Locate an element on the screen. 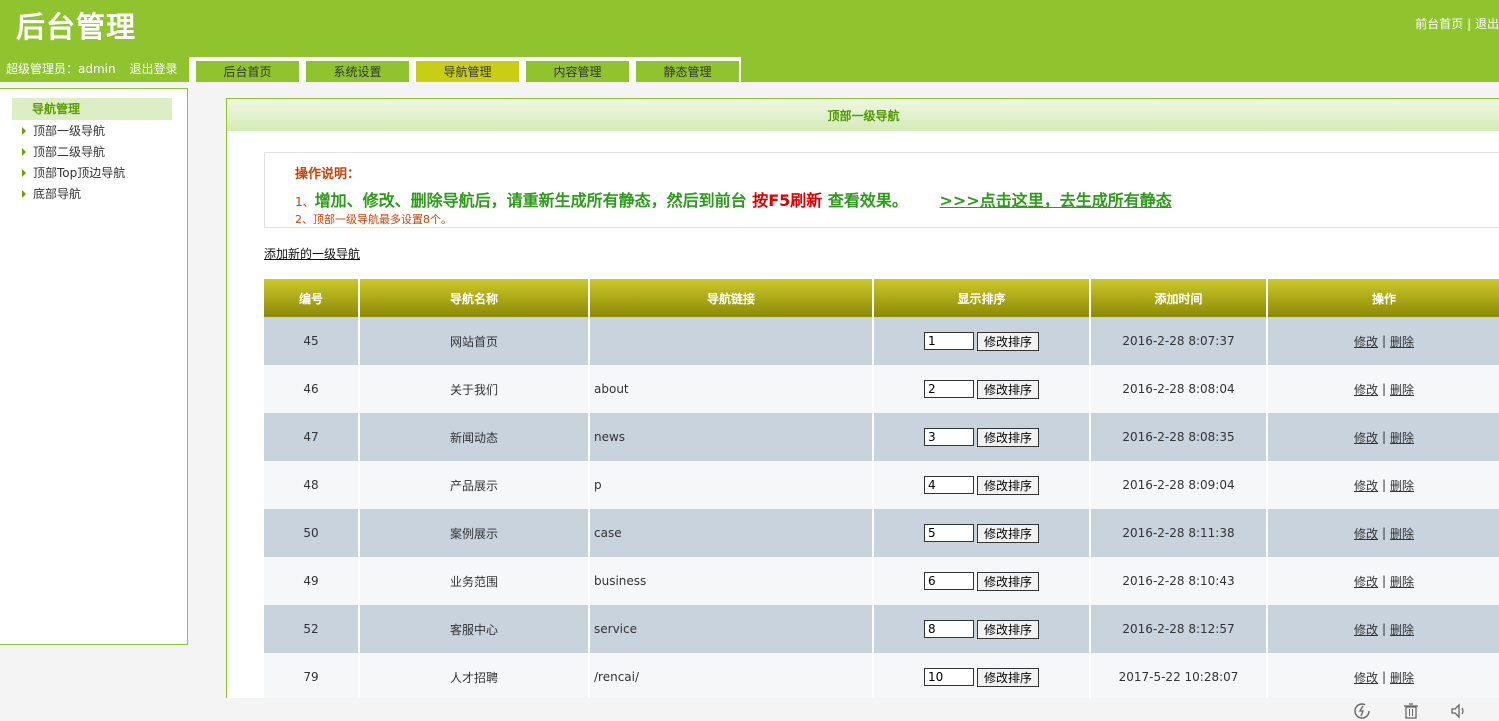 The image size is (1499, 721). column-header-name: 导航名称 is located at coordinates (475, 298).